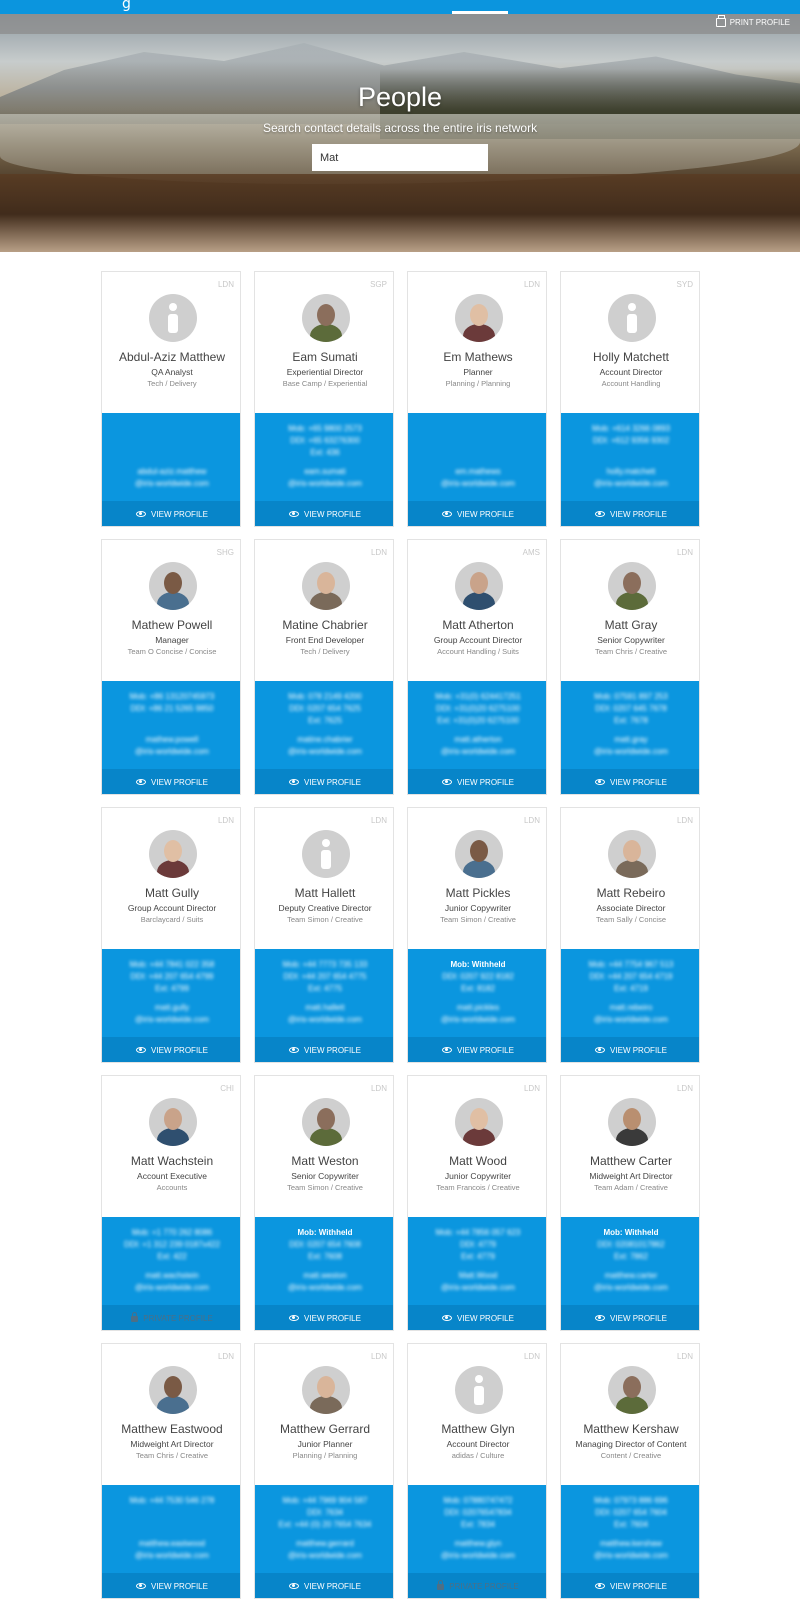 The height and width of the screenshot is (1600, 800). What do you see at coordinates (477, 1429) in the screenshot?
I see `person-name: Matthew Glyn` at bounding box center [477, 1429].